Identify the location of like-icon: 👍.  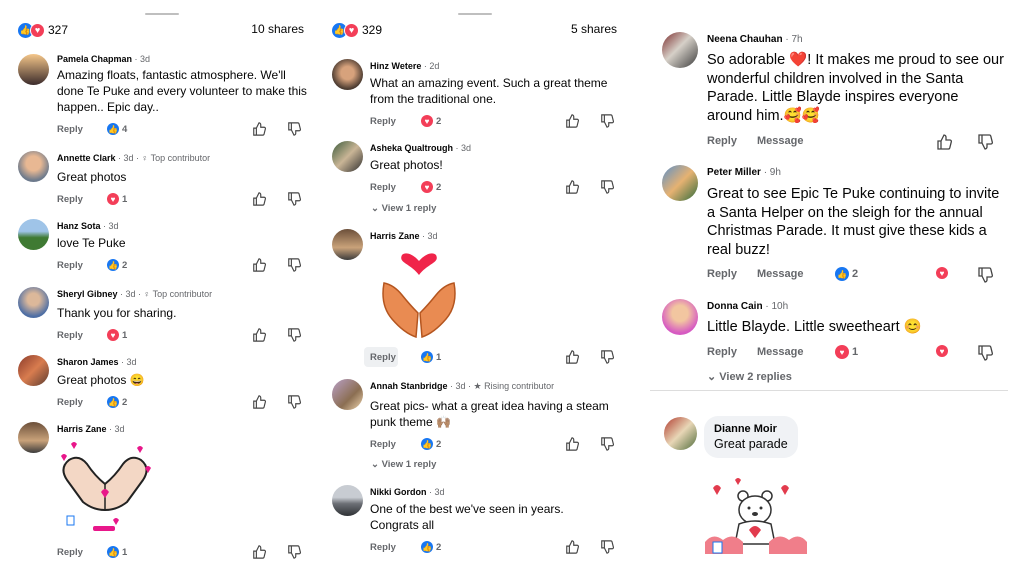
(427, 444).